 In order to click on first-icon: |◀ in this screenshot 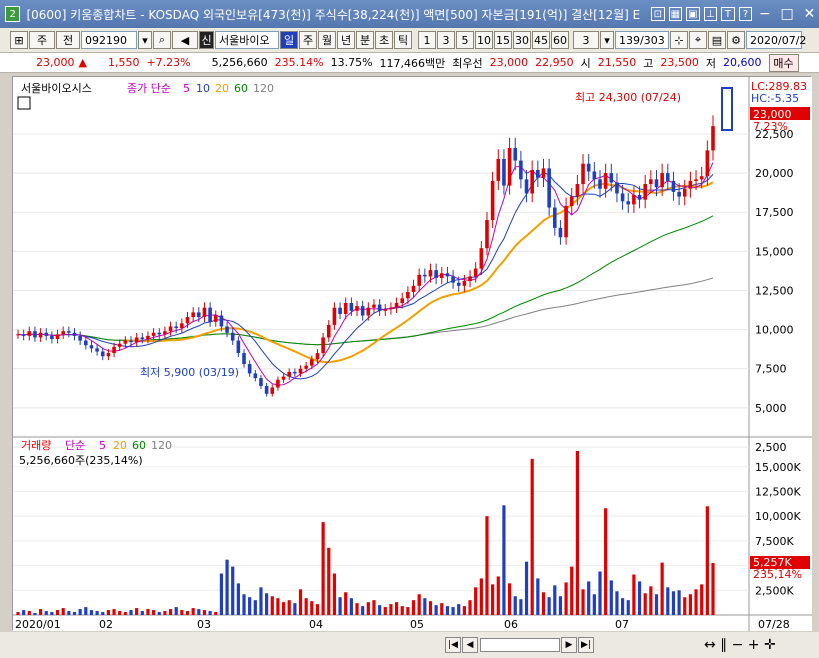, I will do `click(453, 645)`.